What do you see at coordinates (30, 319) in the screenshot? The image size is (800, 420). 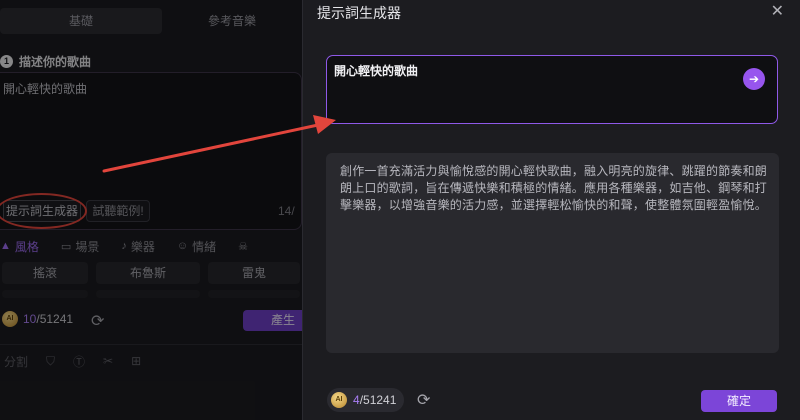 I see `credit-used: 10` at bounding box center [30, 319].